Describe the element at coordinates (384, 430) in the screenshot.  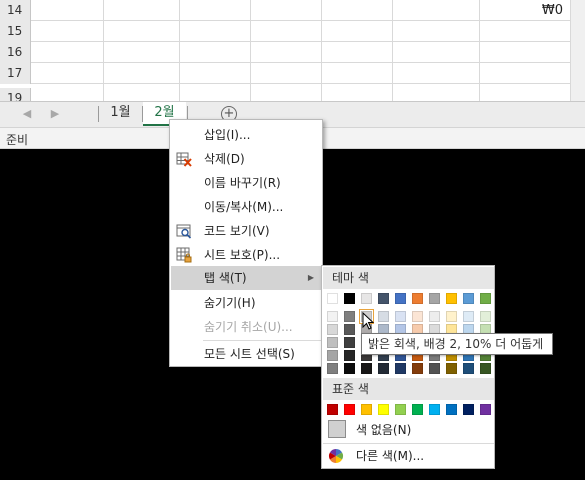
I see `no-color-label: 색 없음(N)` at that location.